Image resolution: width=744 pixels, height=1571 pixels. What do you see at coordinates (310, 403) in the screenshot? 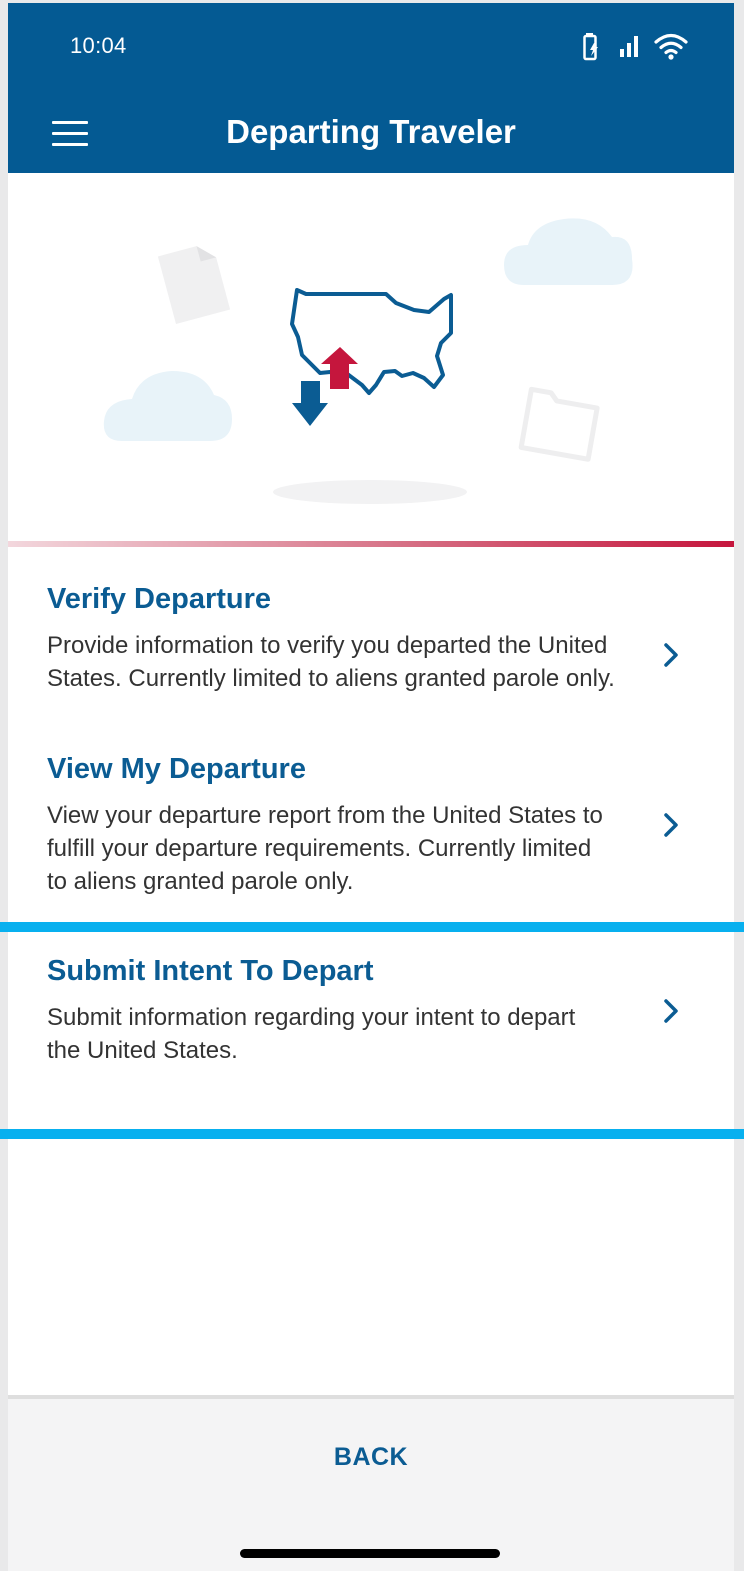
I see `arrow-down-icon` at bounding box center [310, 403].